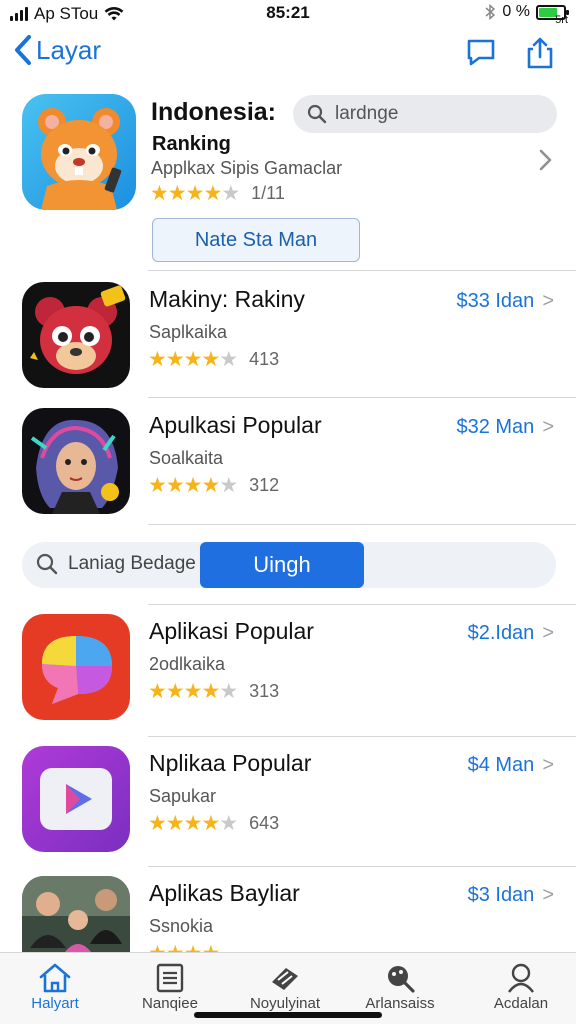 The image size is (576, 1024). What do you see at coordinates (511, 633) in the screenshot?
I see `price-button: $2.Idan >` at bounding box center [511, 633].